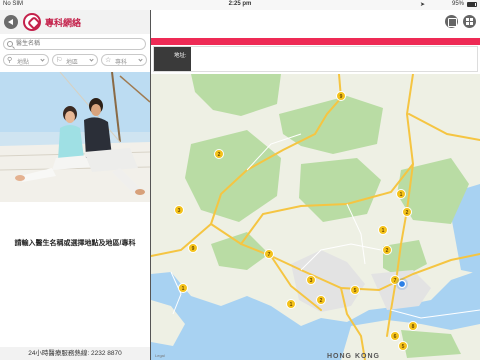 The height and width of the screenshot is (360, 480). Describe the element at coordinates (10, 60) in the screenshot. I see `map-pin-icon: ⚲` at that location.